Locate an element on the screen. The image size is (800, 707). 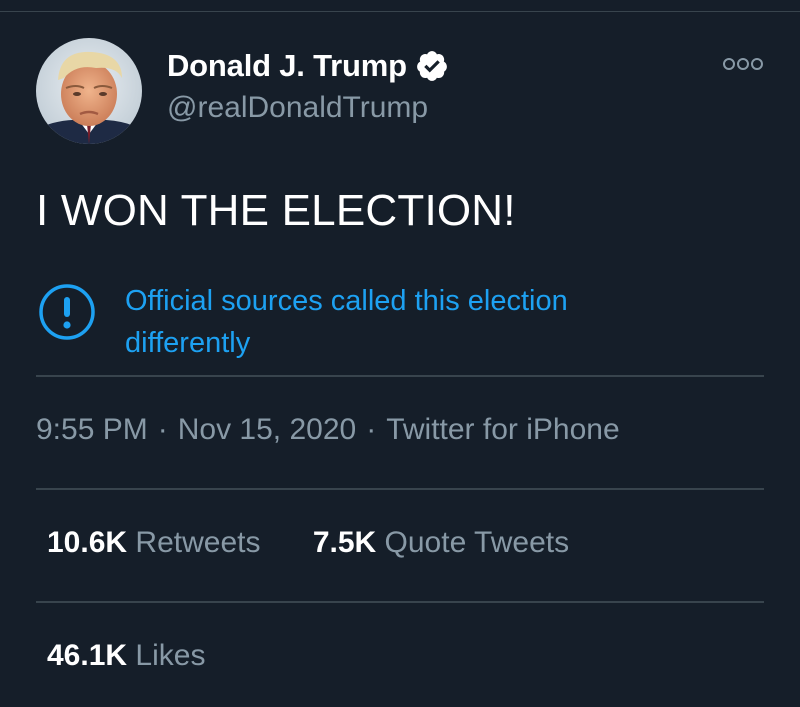
likes-row: 46.1K Likes is located at coordinates (126, 656).